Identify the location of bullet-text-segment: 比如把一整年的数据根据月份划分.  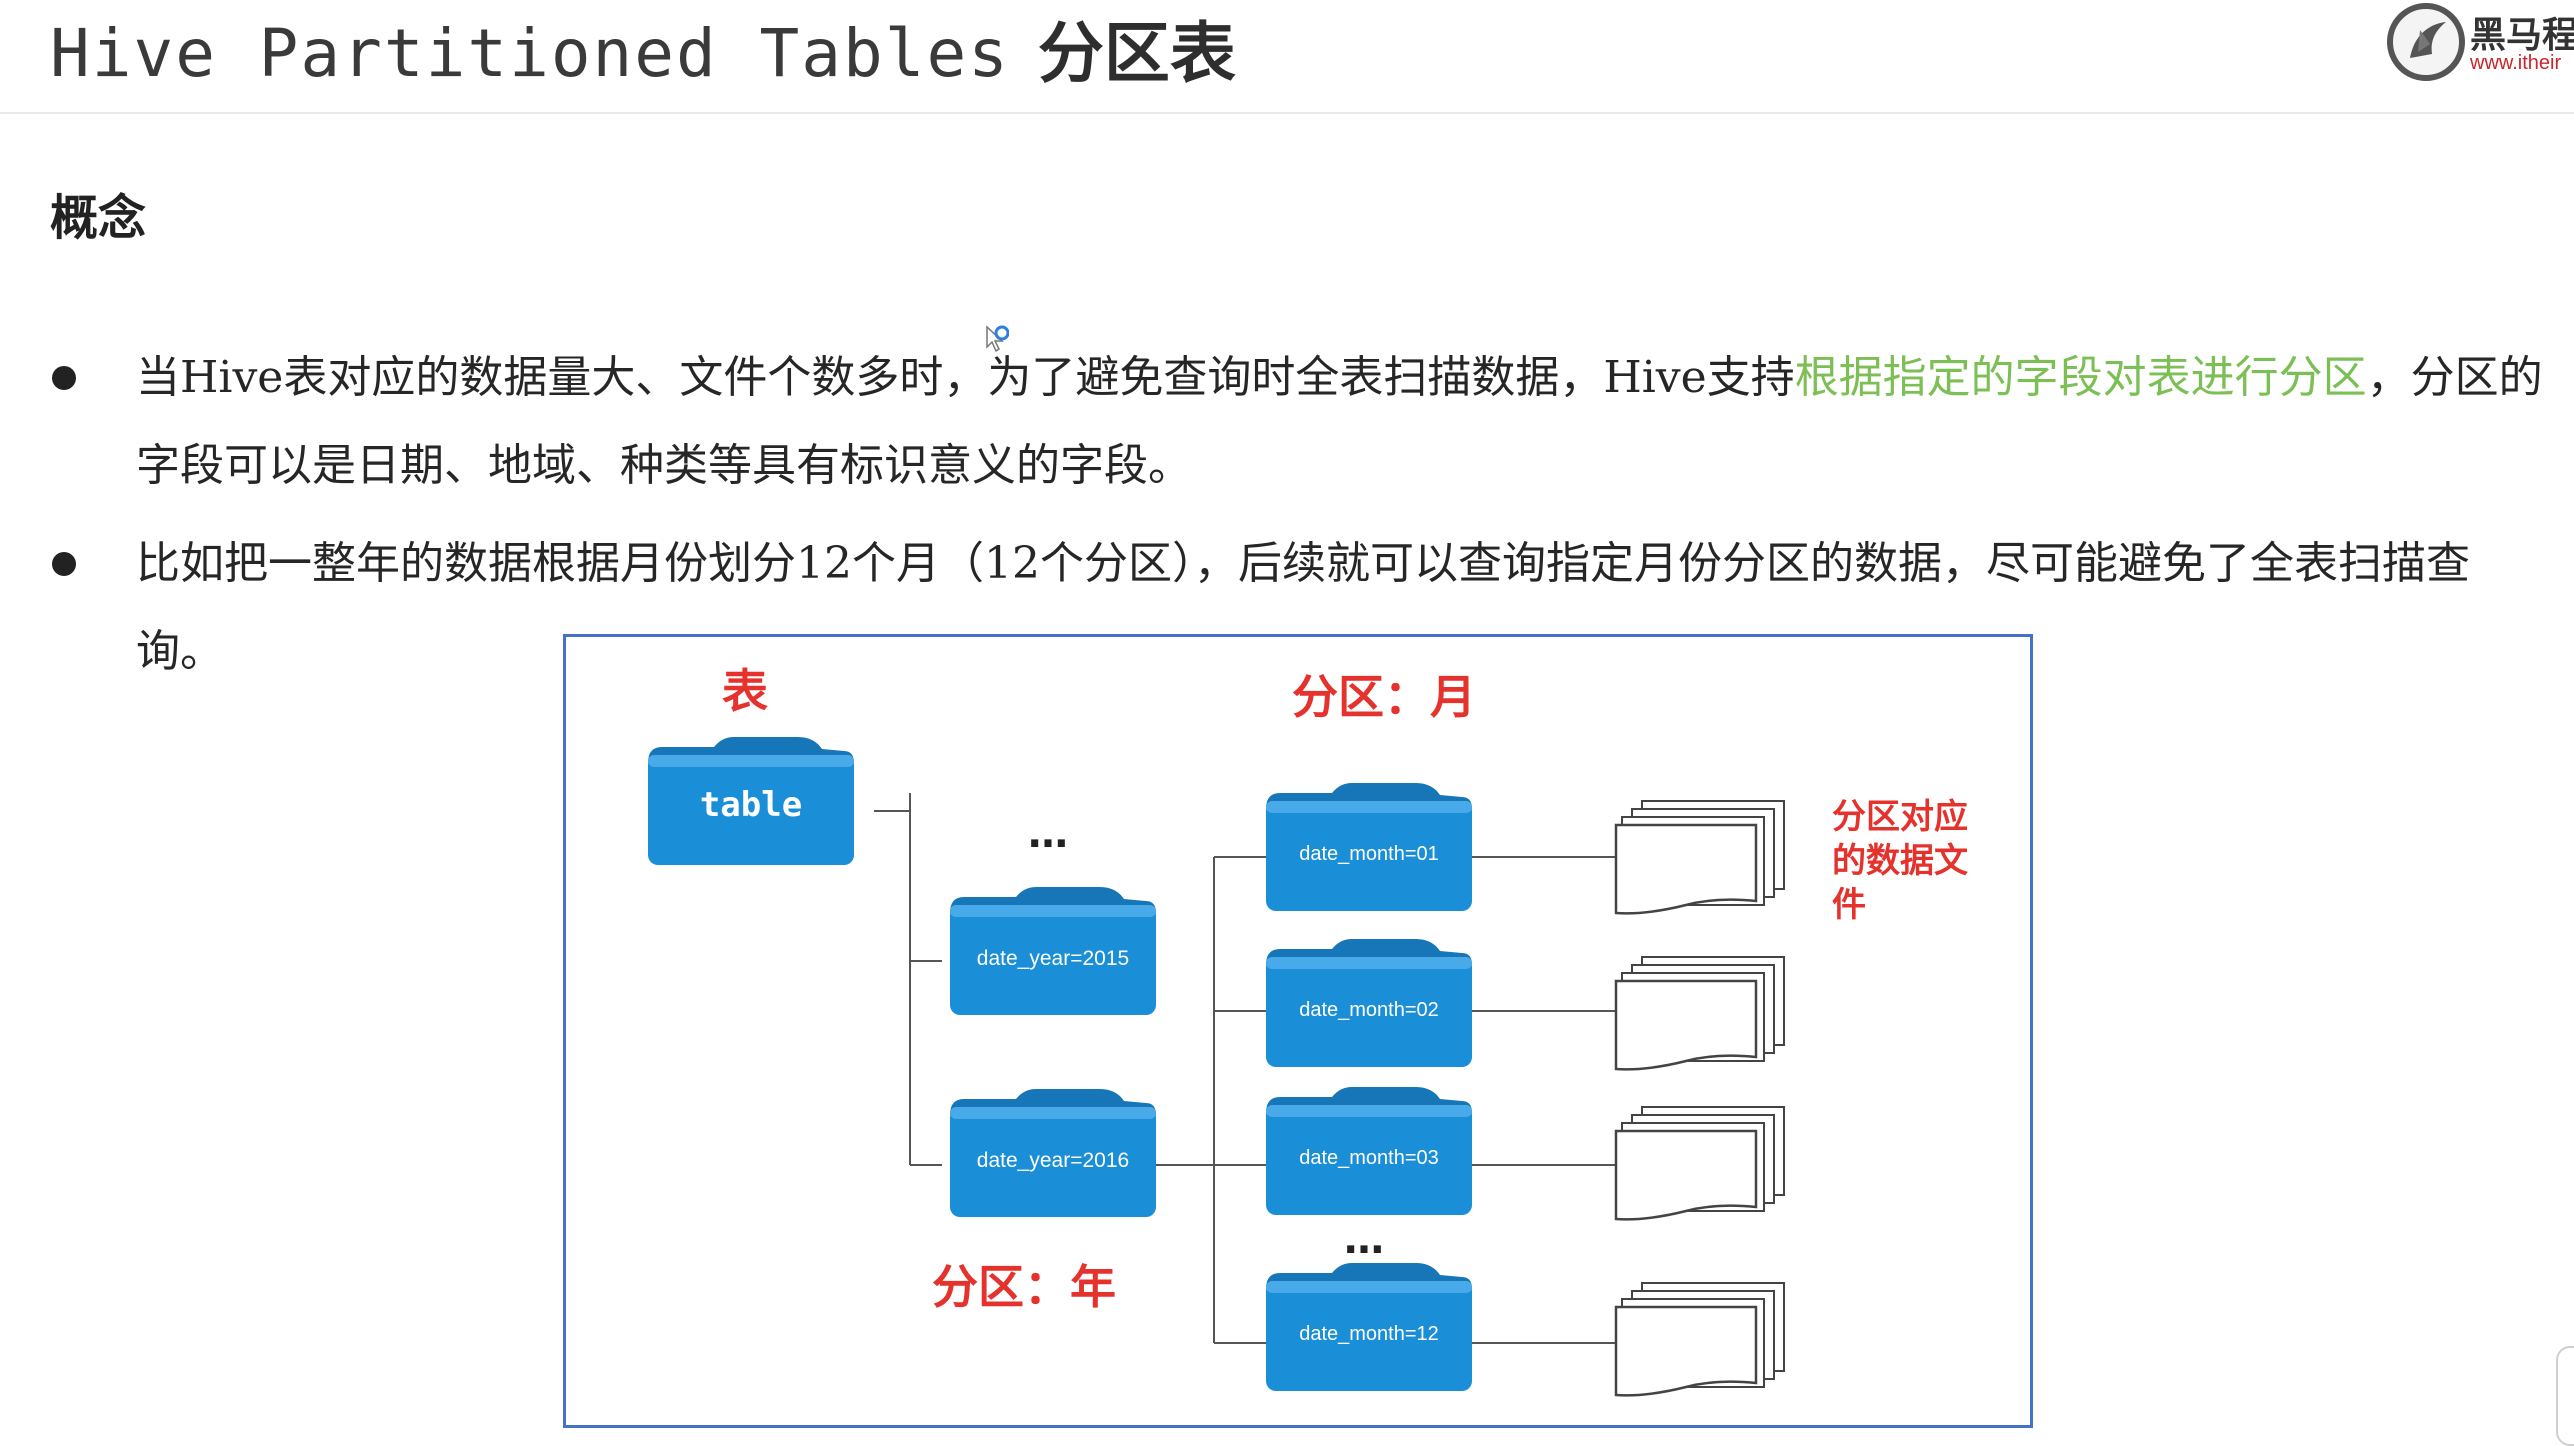
(466, 563).